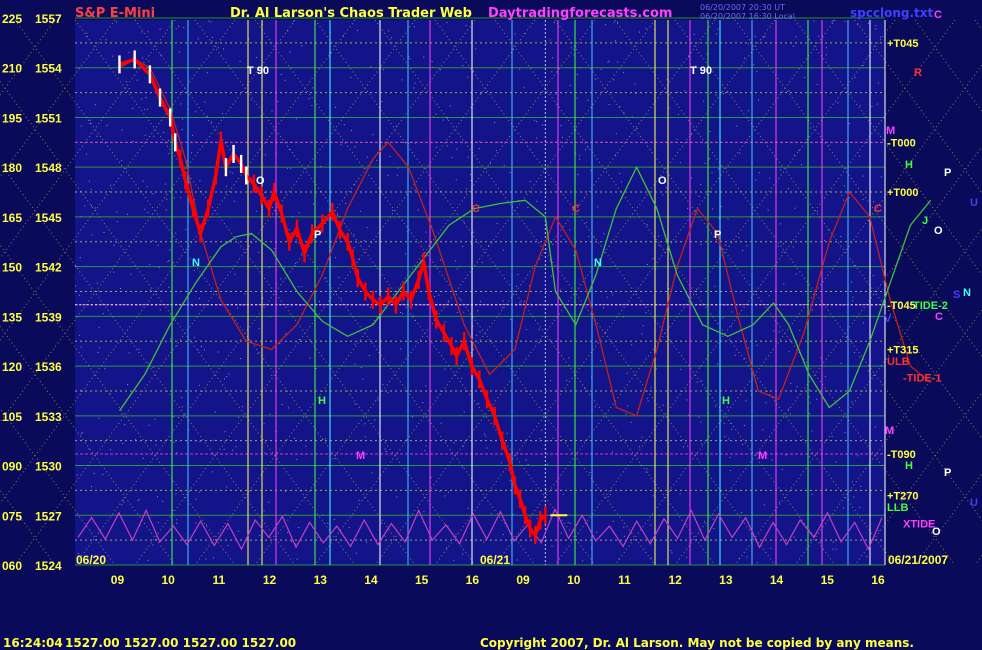 The image size is (982, 650). Describe the element at coordinates (897, 508) in the screenshot. I see `level-label: LLB` at that location.